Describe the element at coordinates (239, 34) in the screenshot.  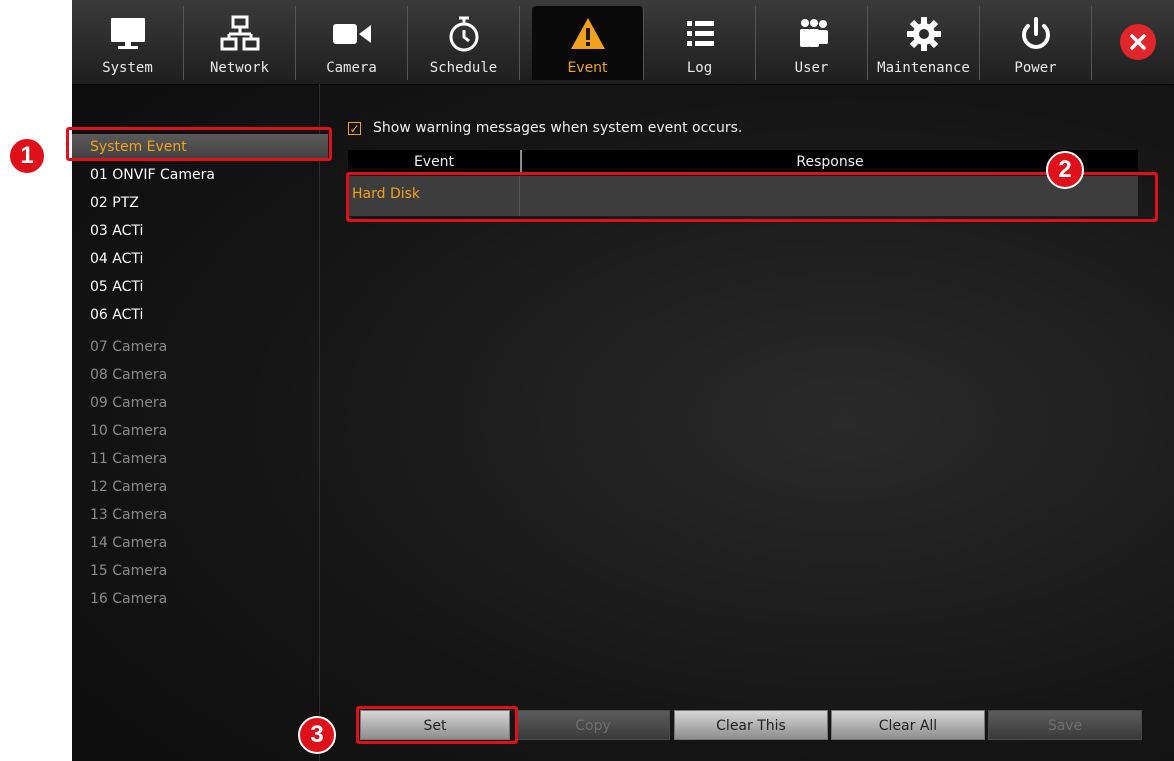
I see `network-icon` at that location.